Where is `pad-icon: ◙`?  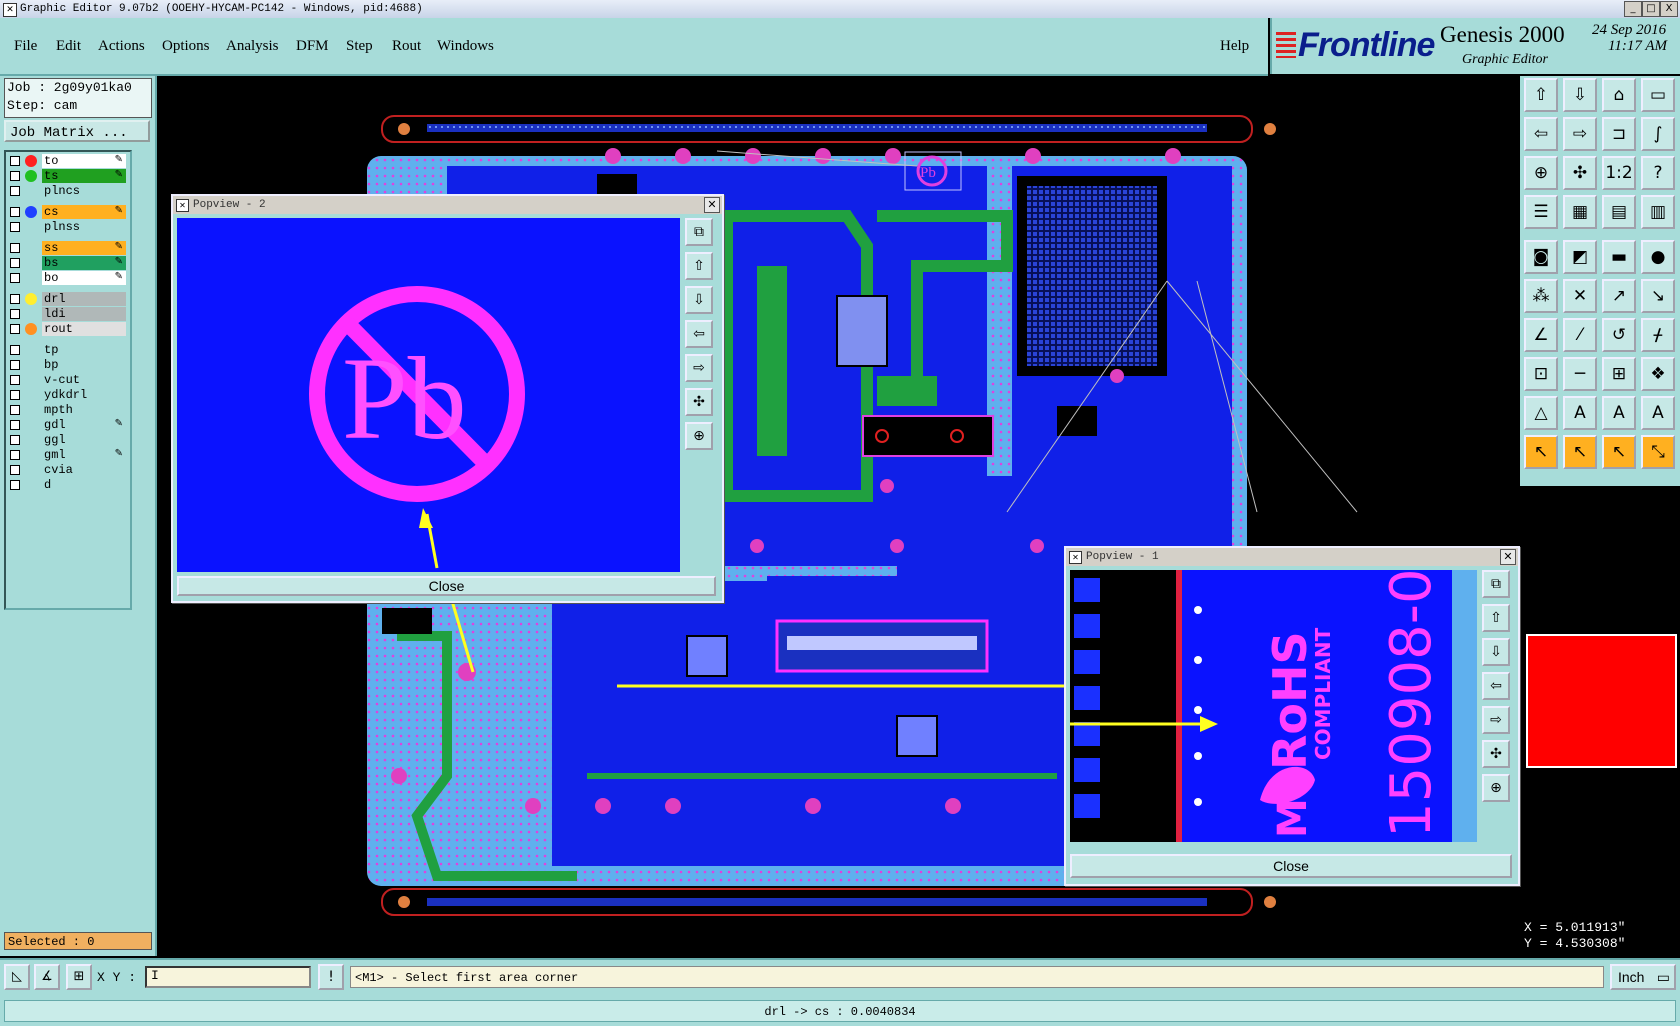 pad-icon: ◙ is located at coordinates (1541, 257).